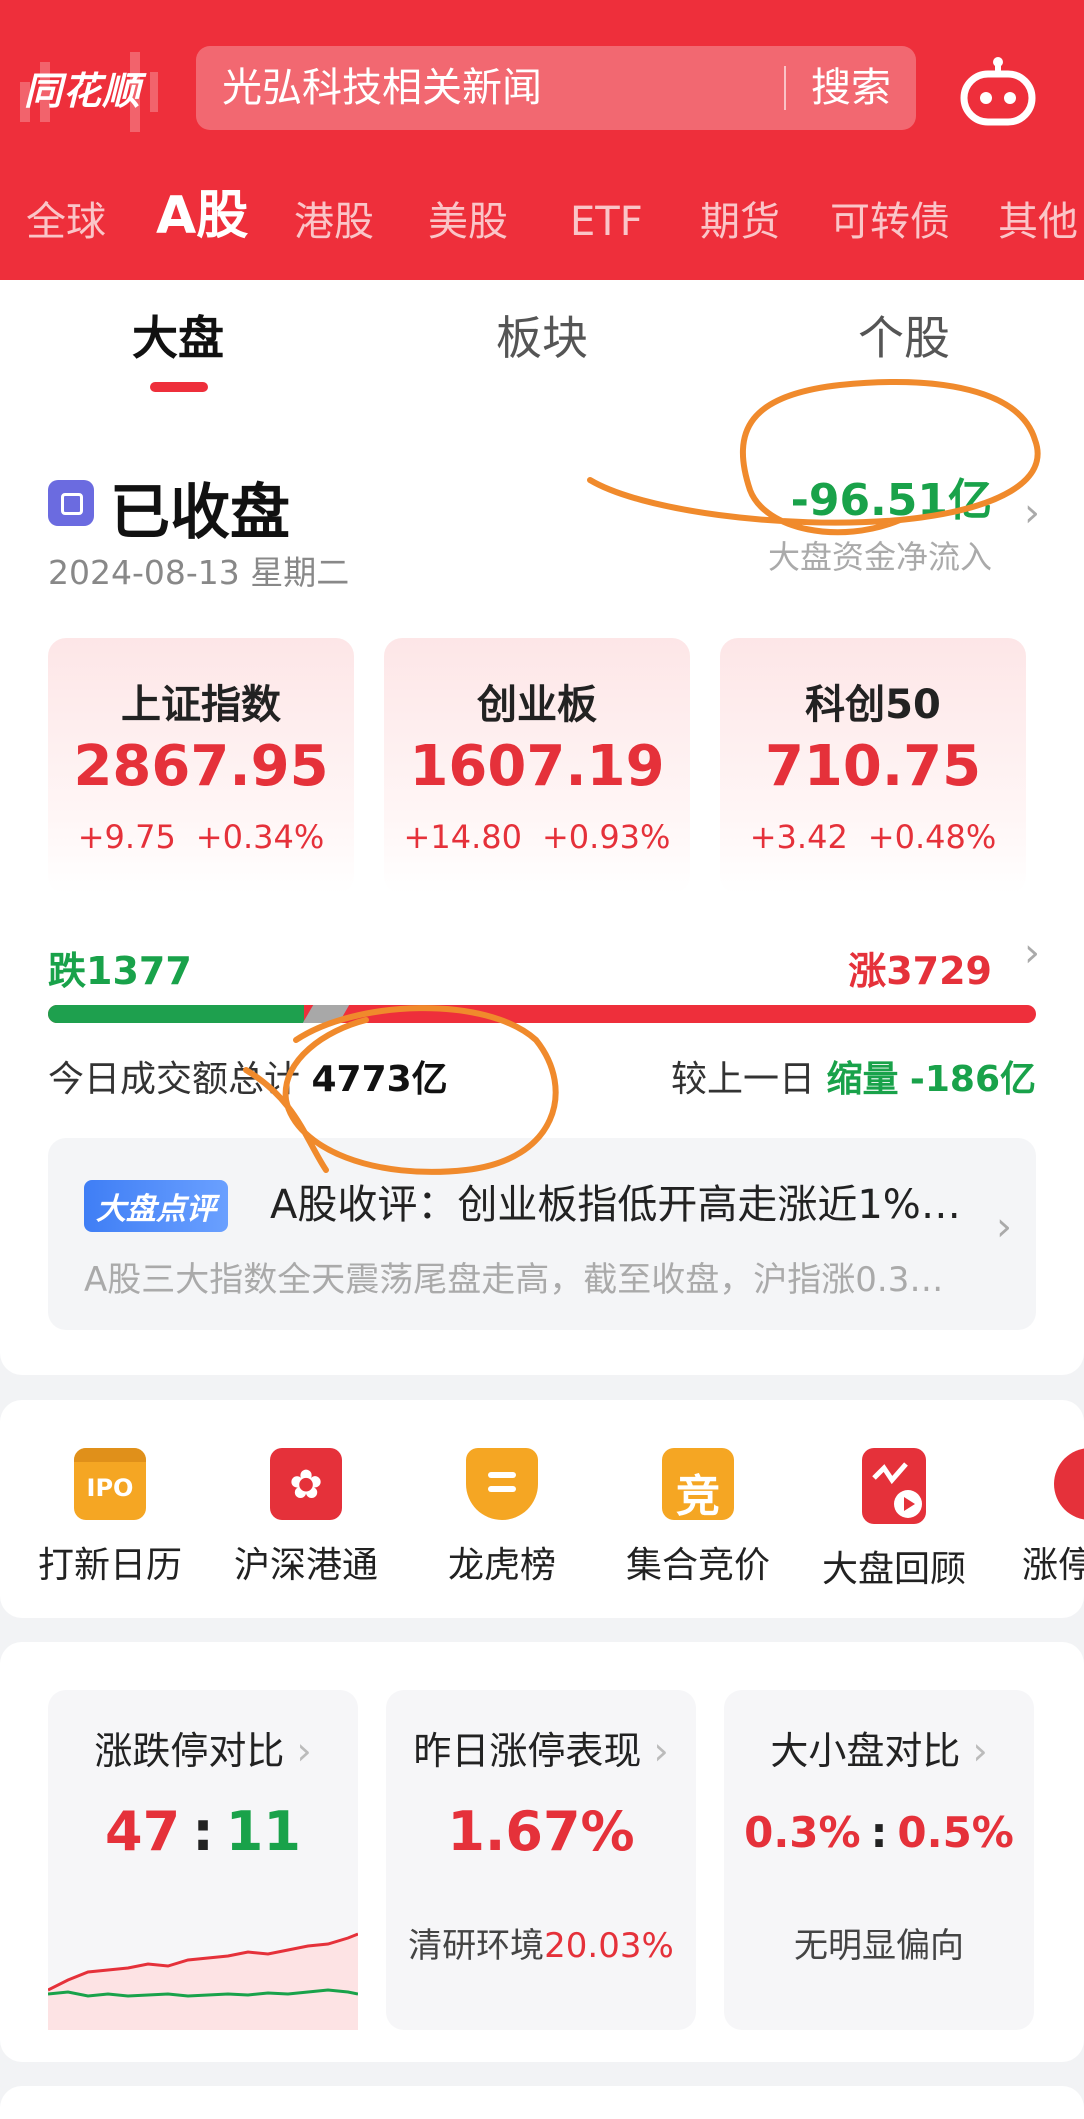  What do you see at coordinates (71, 503) in the screenshot?
I see `market-status-icon` at bounding box center [71, 503].